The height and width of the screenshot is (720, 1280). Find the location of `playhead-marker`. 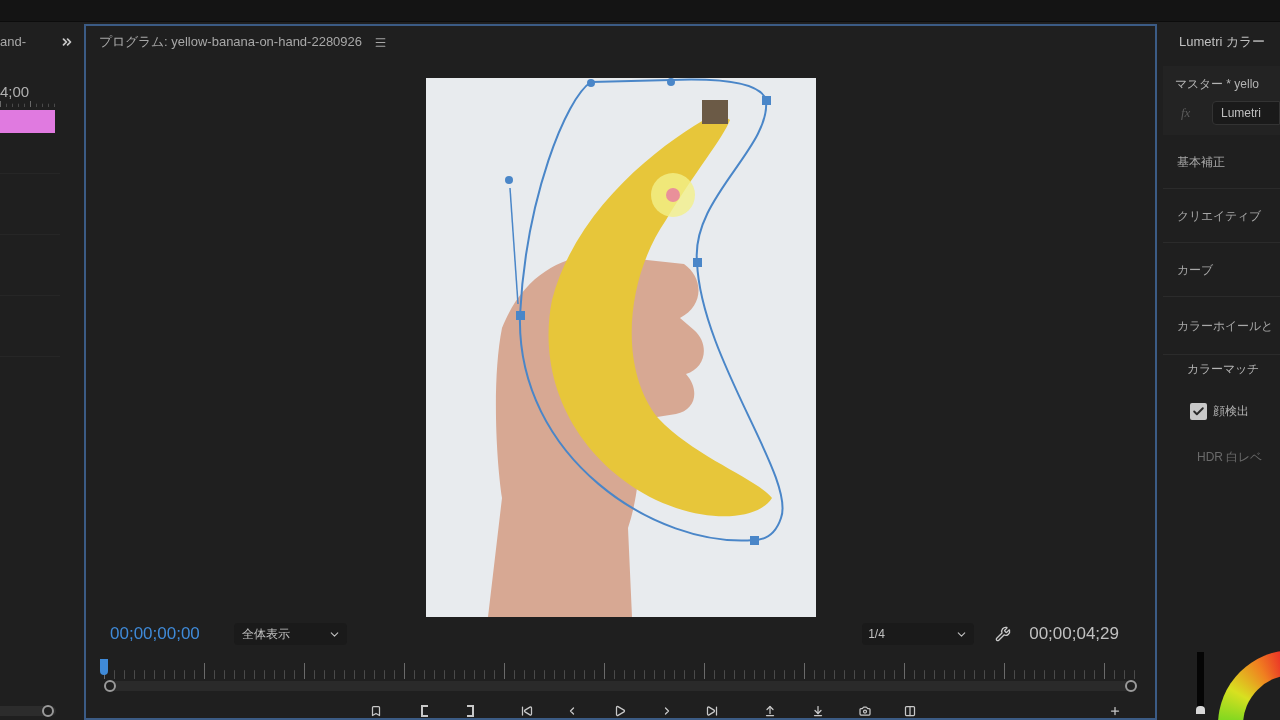

playhead-marker is located at coordinates (104, 667).